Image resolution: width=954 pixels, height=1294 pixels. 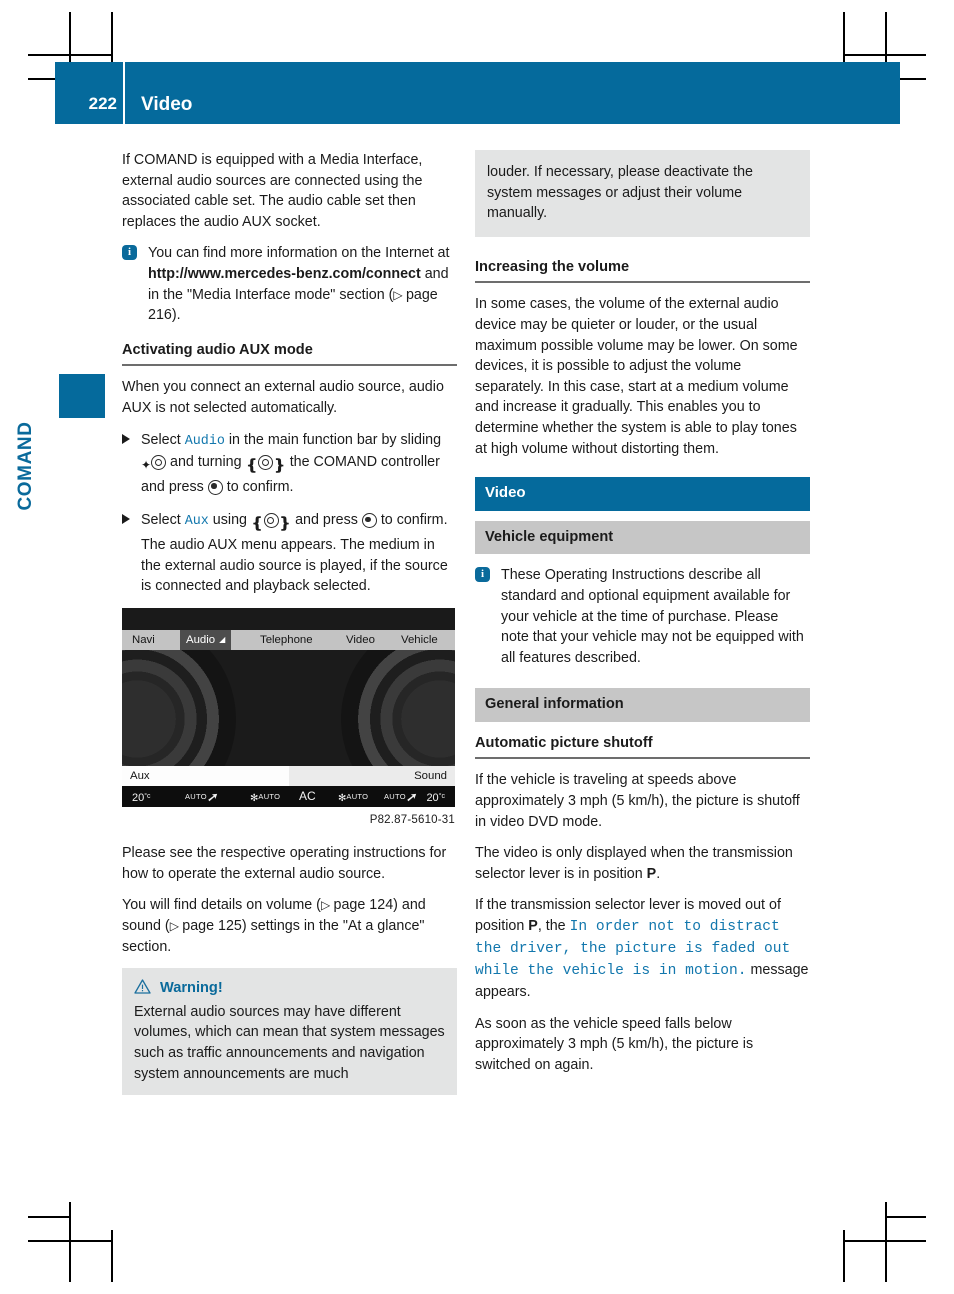 I want to click on speaker-left-icon, so click(x=179, y=707).